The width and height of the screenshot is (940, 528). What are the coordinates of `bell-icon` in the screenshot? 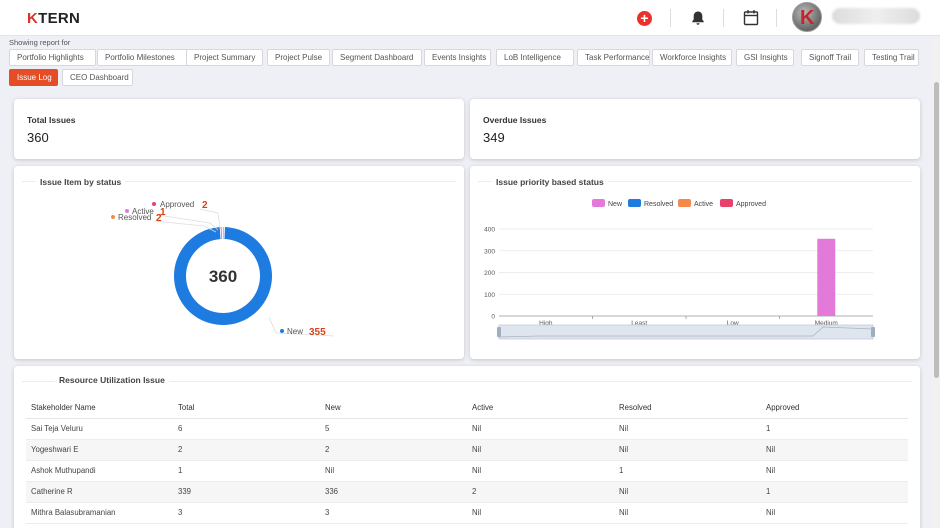 It's located at (698, 18).